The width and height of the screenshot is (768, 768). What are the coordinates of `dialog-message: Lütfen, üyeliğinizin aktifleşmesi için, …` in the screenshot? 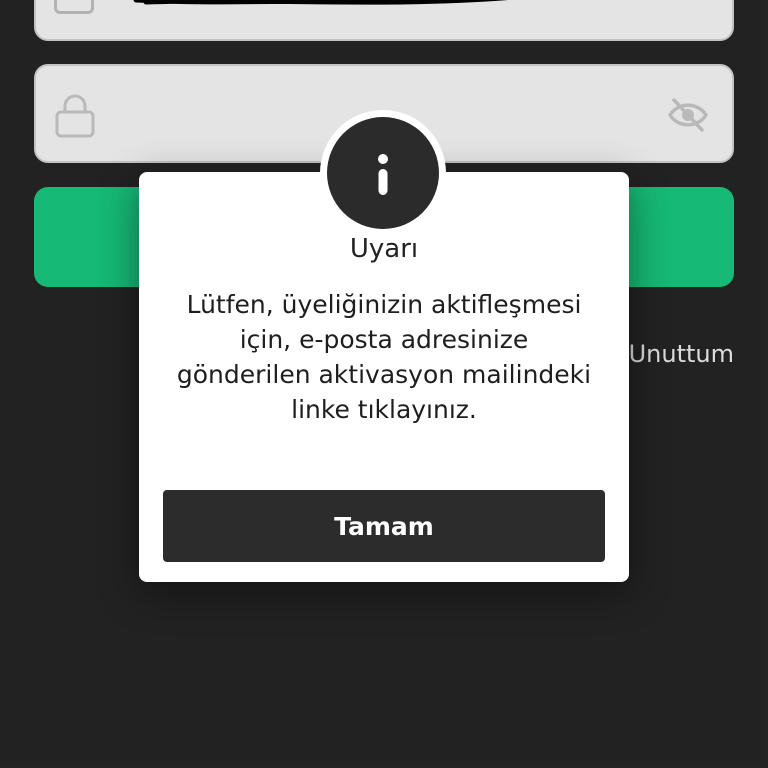 It's located at (384, 357).